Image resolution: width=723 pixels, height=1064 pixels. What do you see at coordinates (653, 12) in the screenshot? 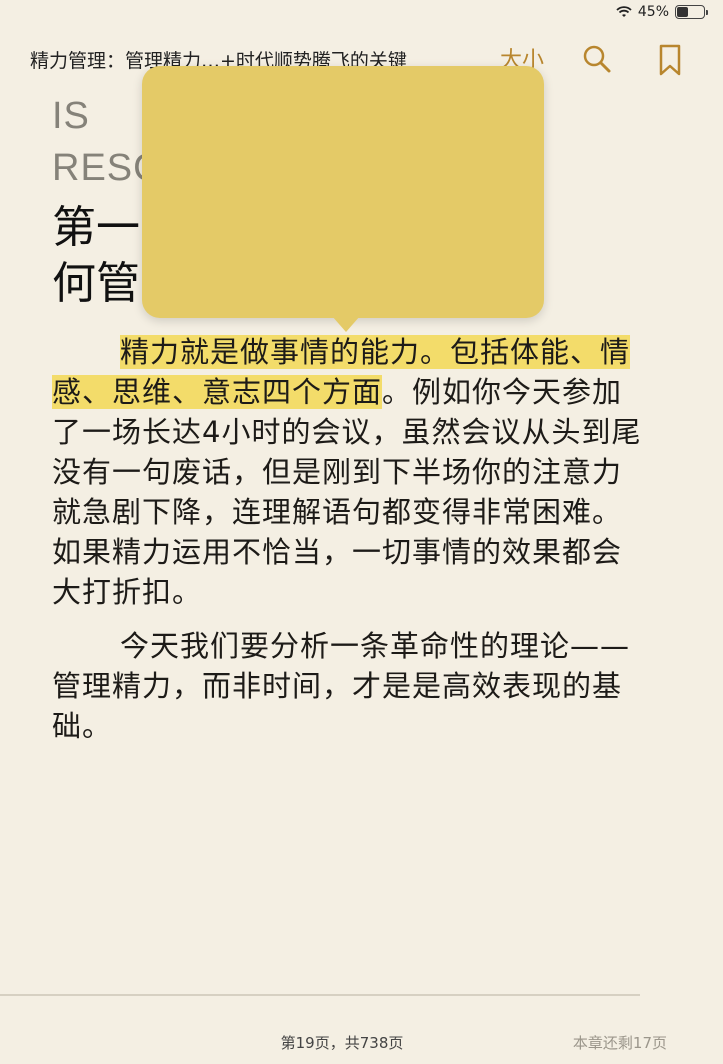
I see `battery-percent: 45%` at bounding box center [653, 12].